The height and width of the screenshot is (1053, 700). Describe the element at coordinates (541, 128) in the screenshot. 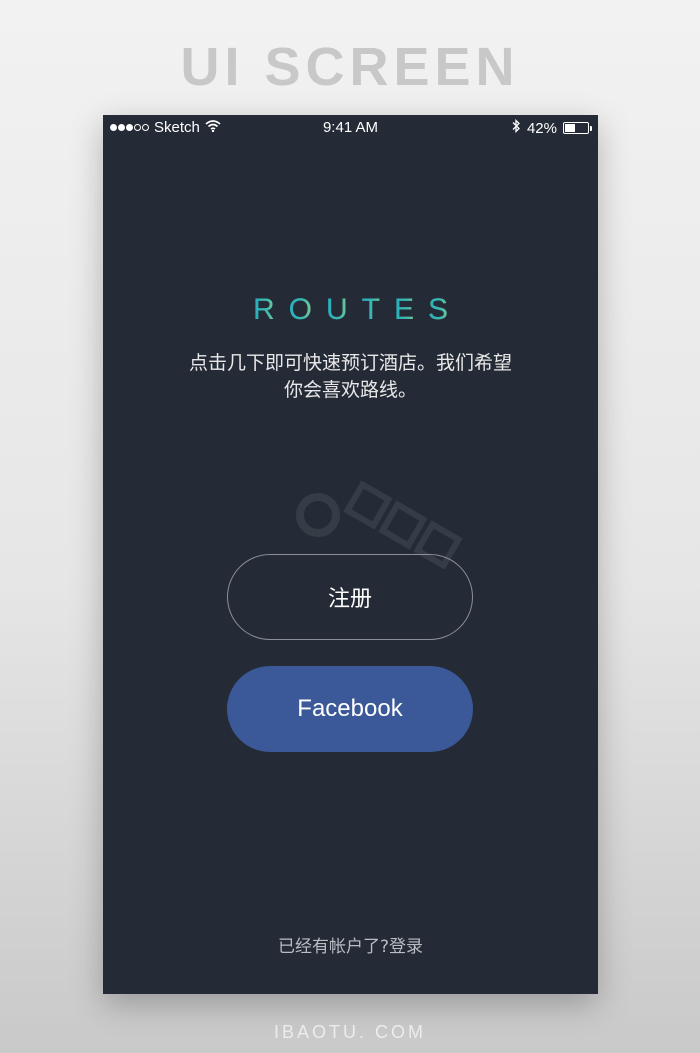

I see `battery-percent: 42%` at that location.